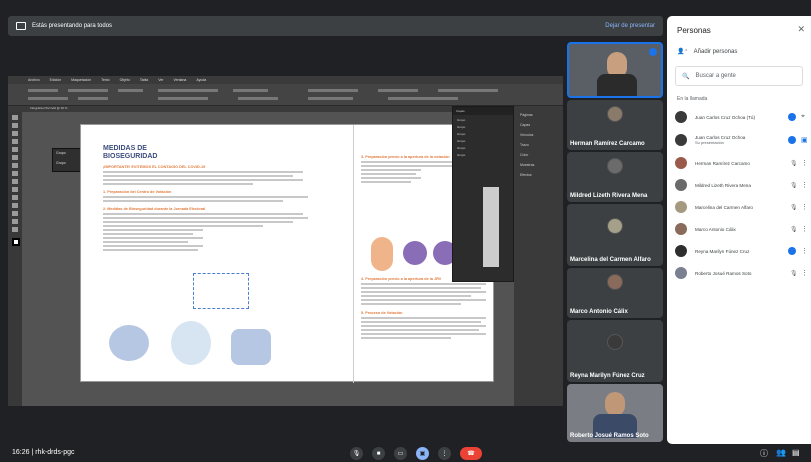  I want to click on layers-panel-title: Capas, so click(483, 111).